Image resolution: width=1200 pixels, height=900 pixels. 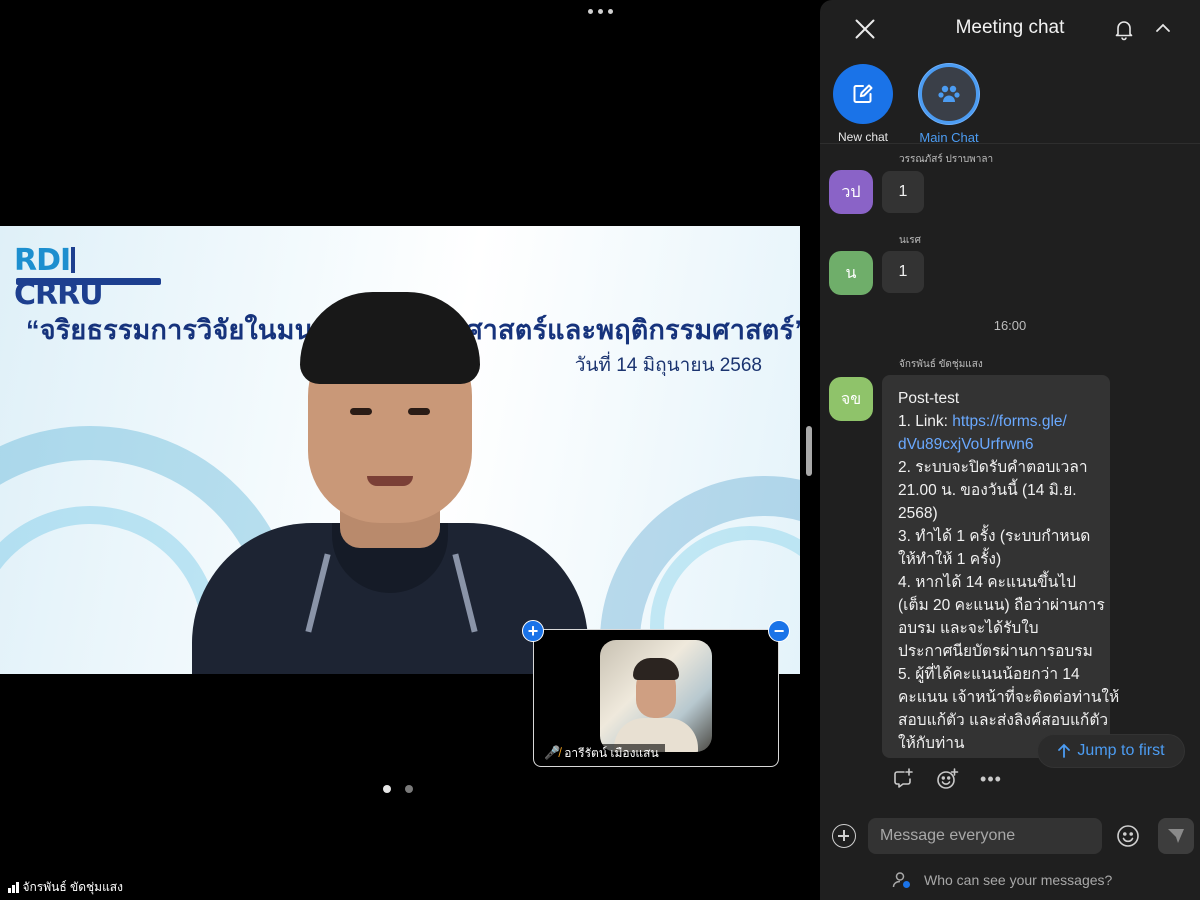 I want to click on send-button, so click(x=1176, y=836).